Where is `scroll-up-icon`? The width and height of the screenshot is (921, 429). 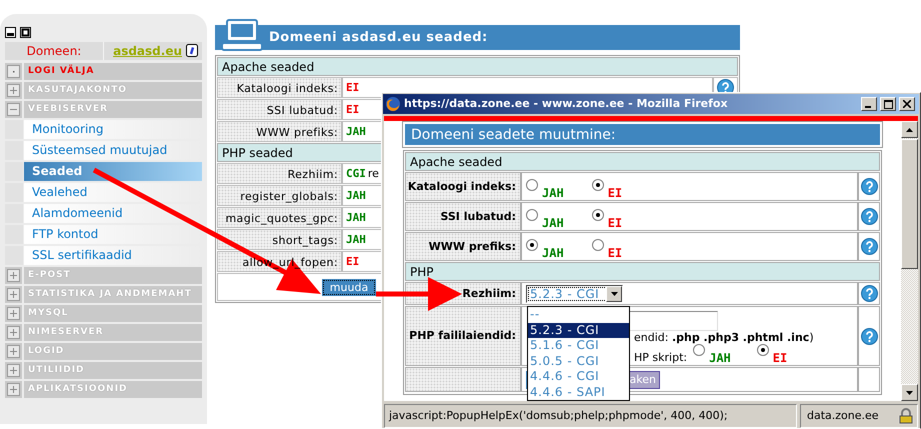
scroll-up-icon is located at coordinates (909, 129).